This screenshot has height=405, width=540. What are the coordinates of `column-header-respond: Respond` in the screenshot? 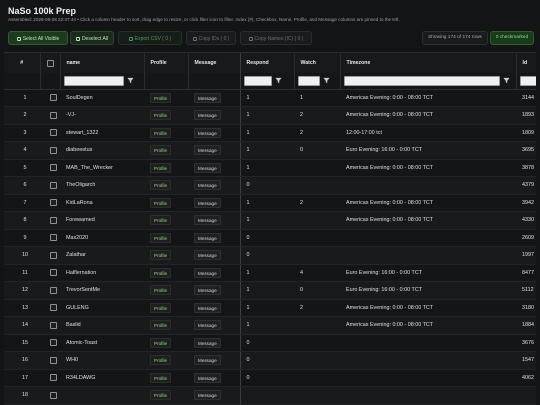 It's located at (267, 63).